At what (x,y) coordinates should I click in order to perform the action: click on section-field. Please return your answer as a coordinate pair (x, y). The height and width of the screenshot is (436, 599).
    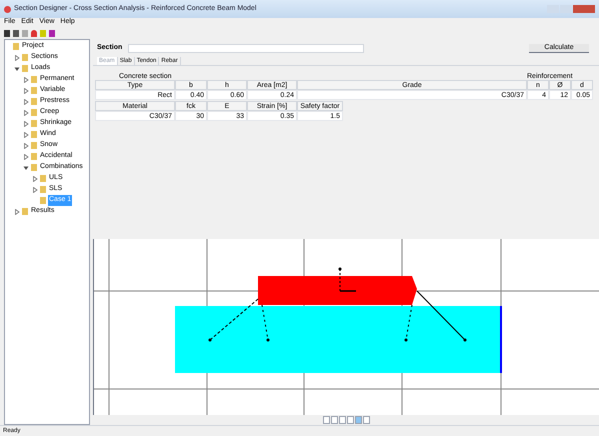
    Looking at the image, I should click on (246, 48).